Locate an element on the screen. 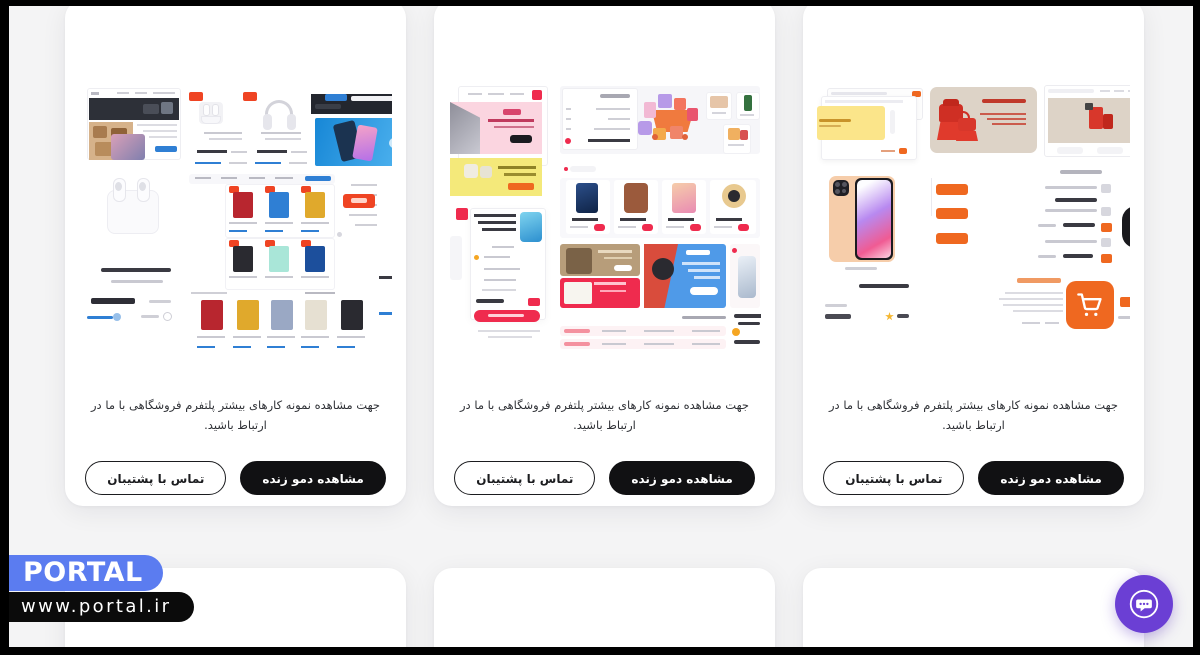  letterbox-bottom is located at coordinates (600, 651).